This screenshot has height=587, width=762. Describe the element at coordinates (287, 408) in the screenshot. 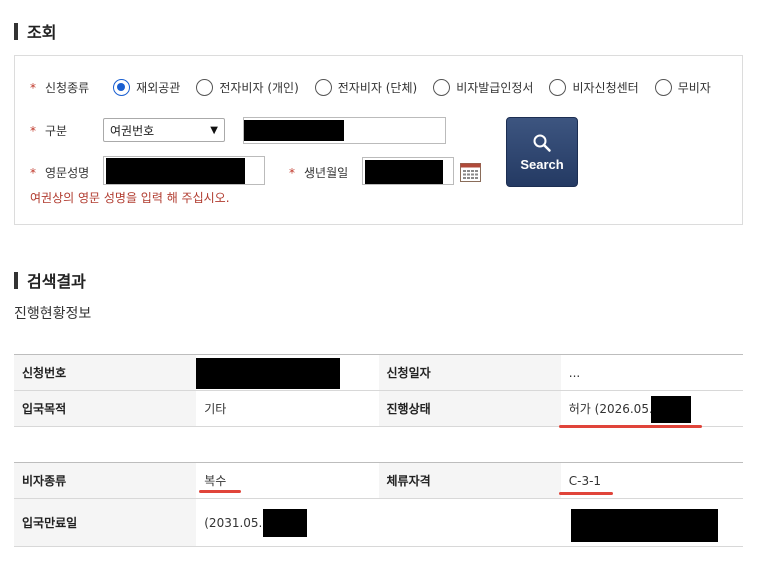

I see `entry-purpose-value: 기타` at that location.